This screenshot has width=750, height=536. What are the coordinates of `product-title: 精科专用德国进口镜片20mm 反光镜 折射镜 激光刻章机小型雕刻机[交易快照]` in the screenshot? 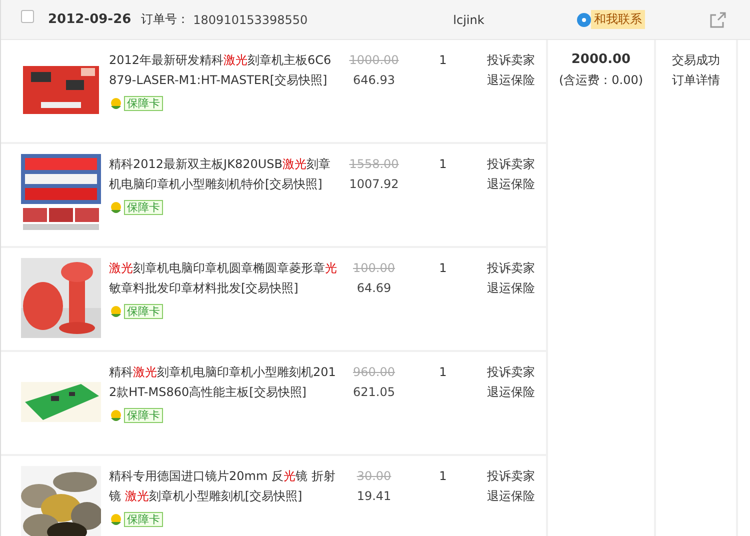 It's located at (223, 486).